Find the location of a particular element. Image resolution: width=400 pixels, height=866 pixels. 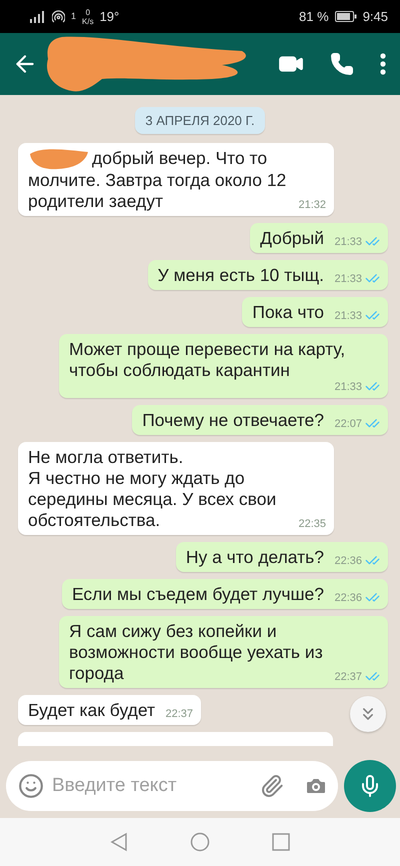

message-text: добрый вечер. Что то молчите. Завтра тогда около 12 родители заедут is located at coordinates (158, 180).